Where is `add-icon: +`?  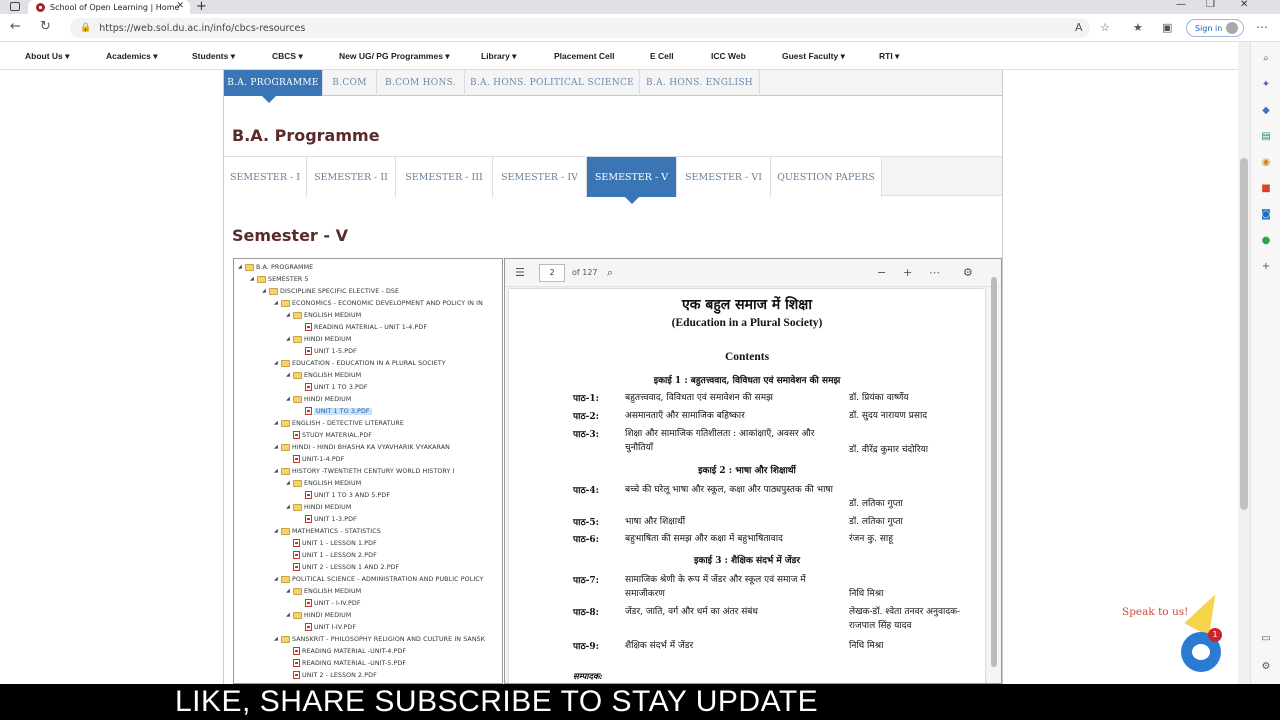 add-icon: + is located at coordinates (1266, 267).